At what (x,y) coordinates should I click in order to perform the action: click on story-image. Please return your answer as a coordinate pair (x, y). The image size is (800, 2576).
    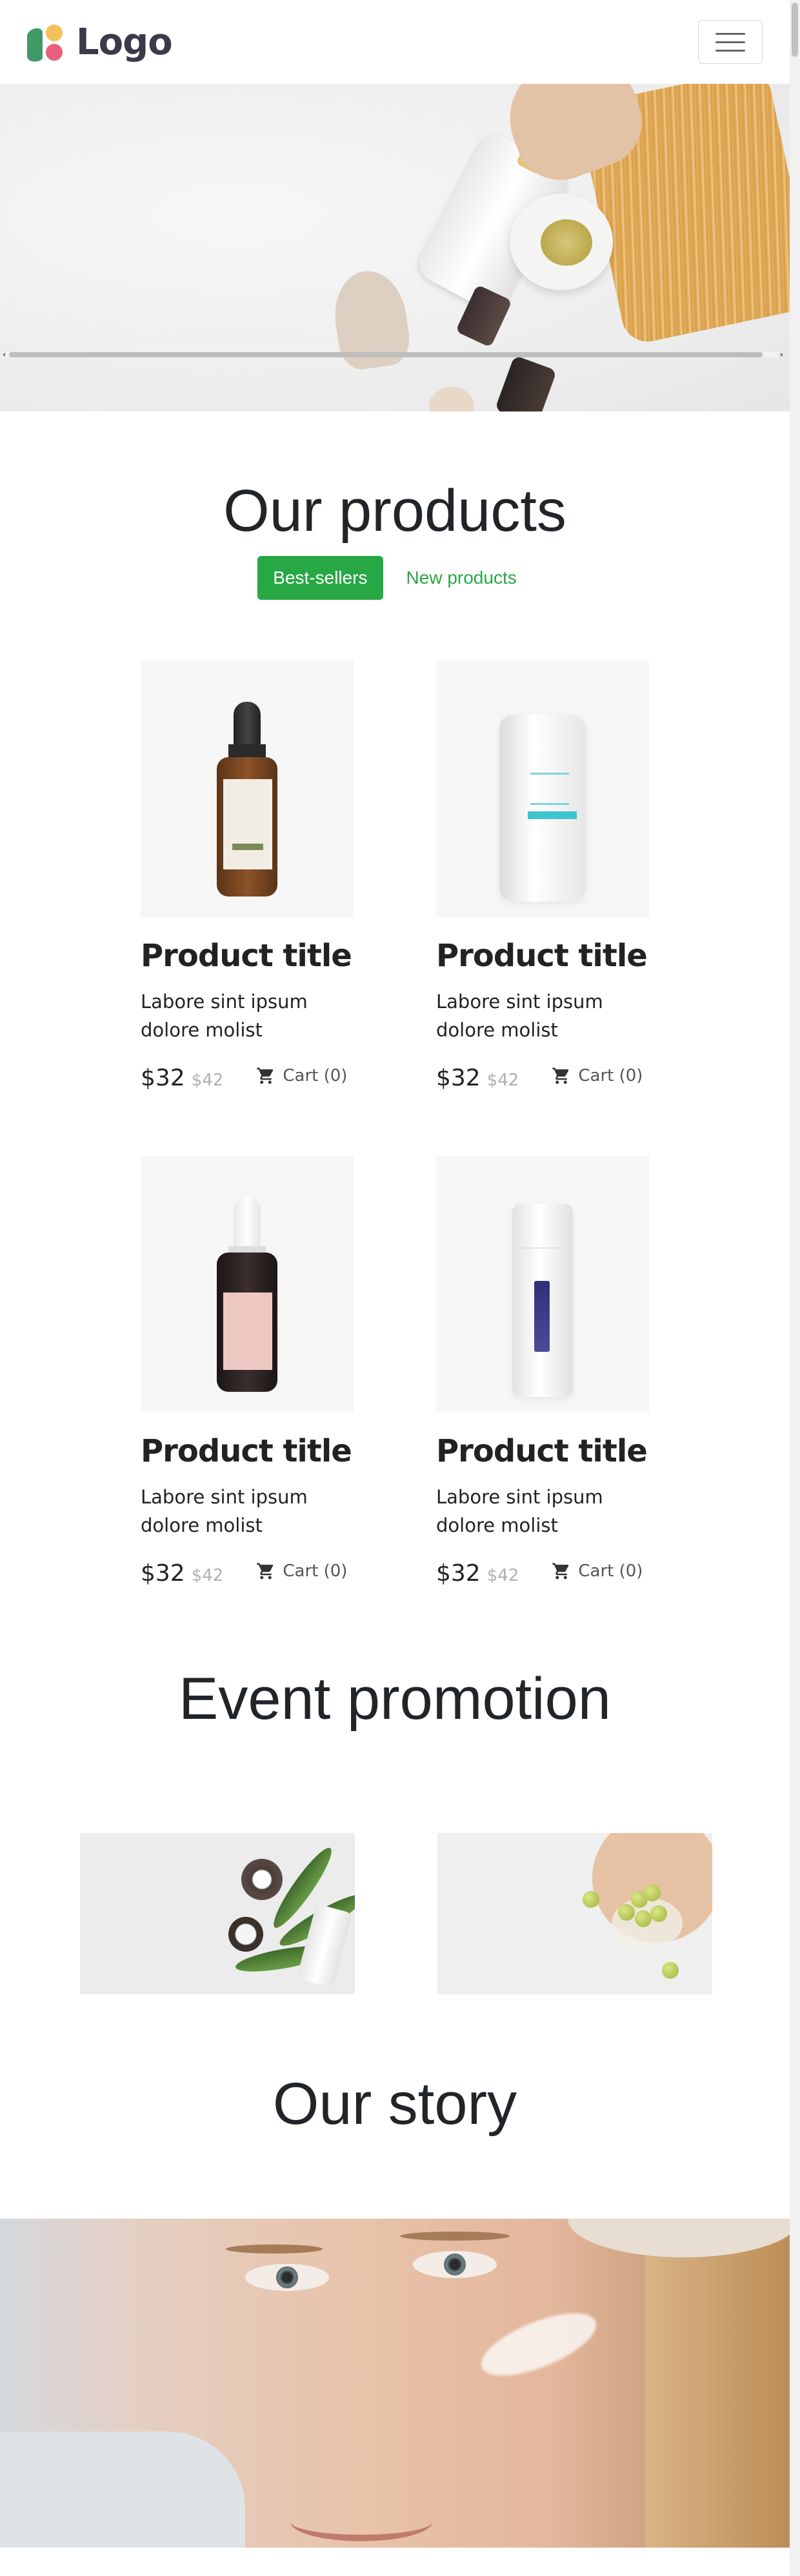
    Looking at the image, I should click on (395, 2383).